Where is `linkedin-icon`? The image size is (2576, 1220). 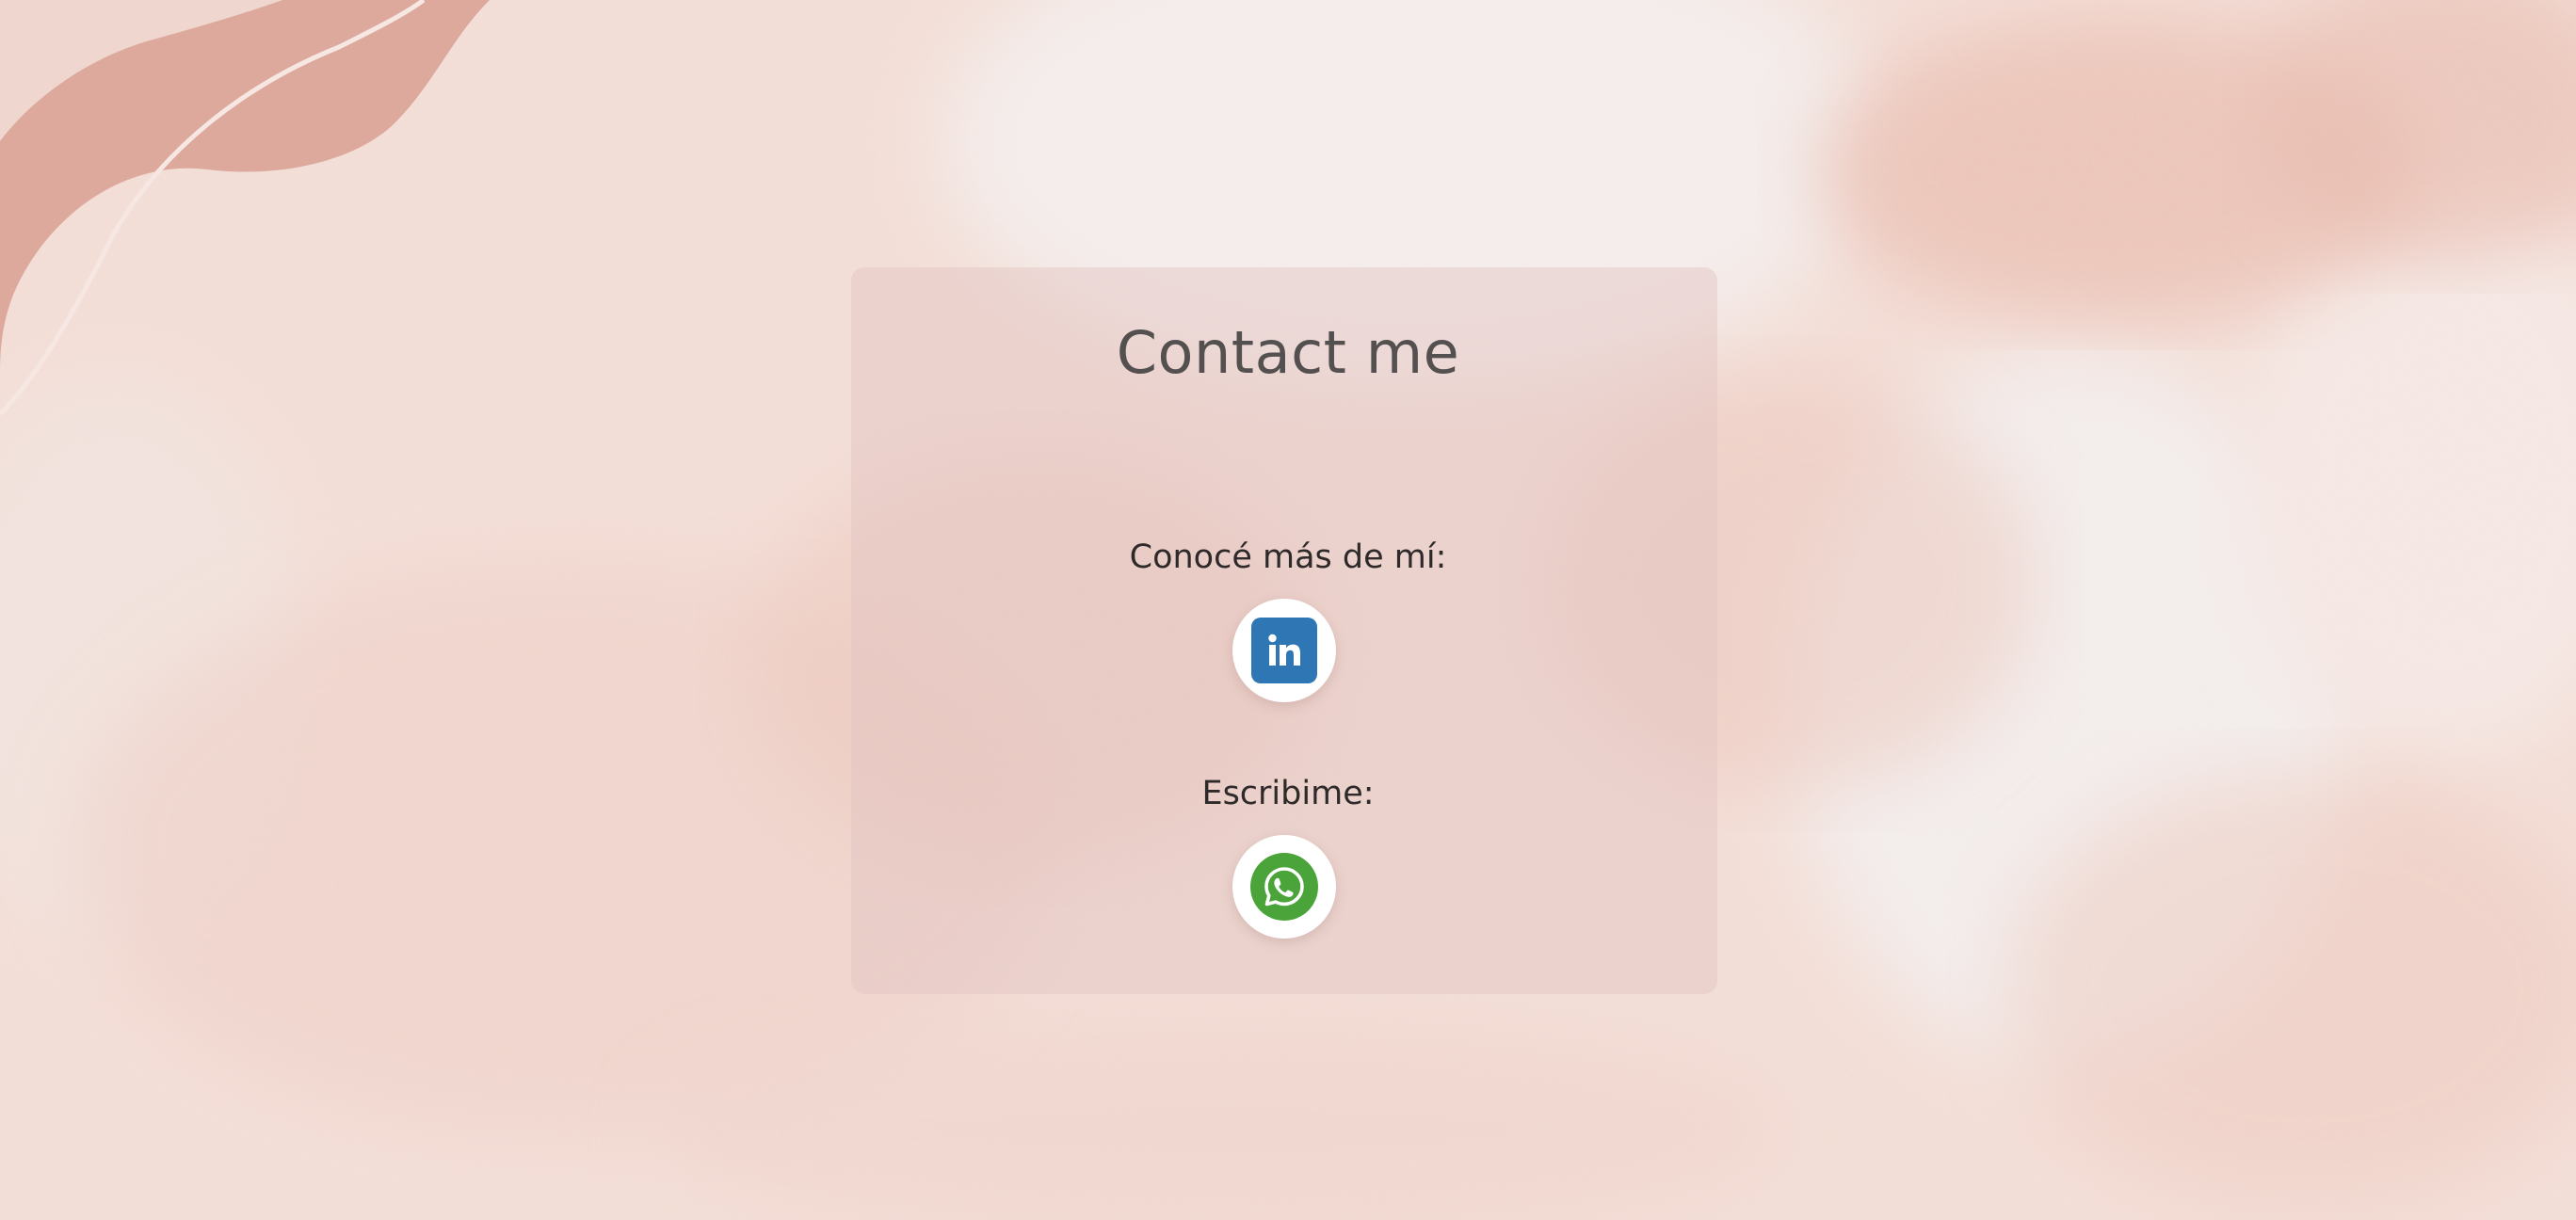 linkedin-icon is located at coordinates (1284, 650).